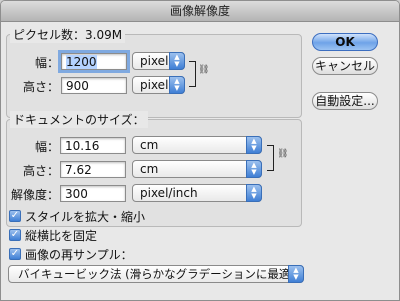 Image resolution: width=400 pixels, height=301 pixels. I want to click on doc-height-field: 7.62, so click(93, 169).